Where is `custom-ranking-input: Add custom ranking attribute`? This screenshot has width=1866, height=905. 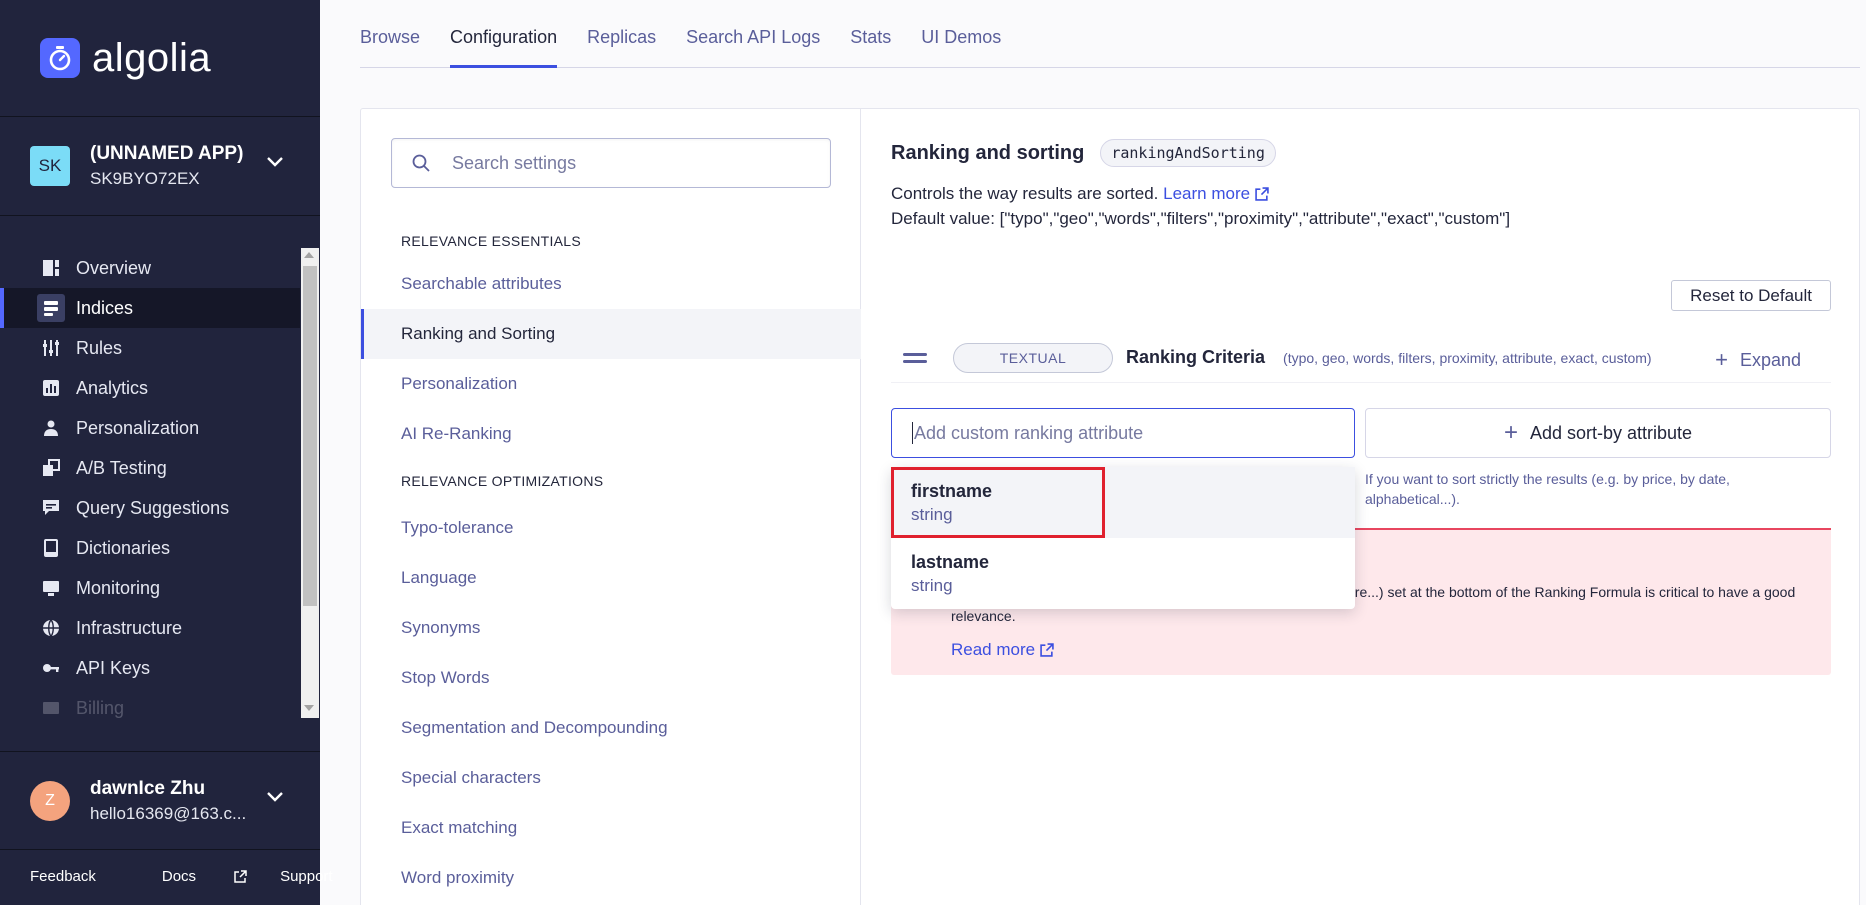
custom-ranking-input: Add custom ranking attribute is located at coordinates (1123, 433).